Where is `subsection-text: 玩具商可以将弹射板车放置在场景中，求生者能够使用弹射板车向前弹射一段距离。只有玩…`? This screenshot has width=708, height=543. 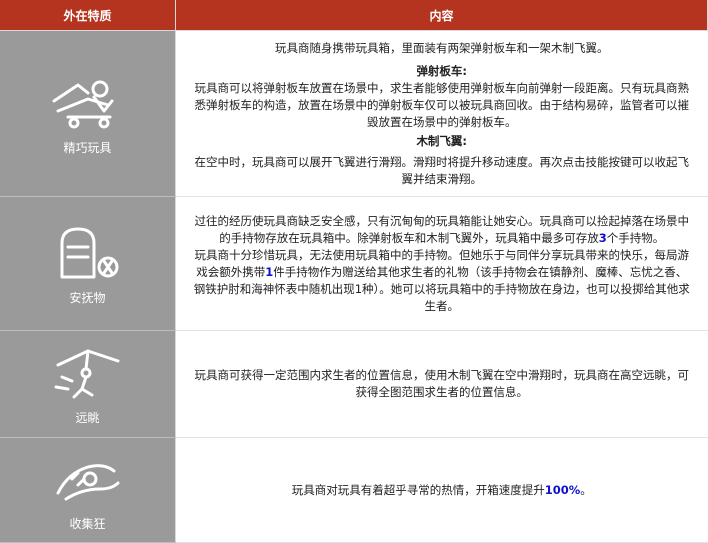 subsection-text: 玩具商可以将弹射板车放置在场景中，求生者能够使用弹射板车向前弹射一段距离。只有玩… is located at coordinates (442, 104).